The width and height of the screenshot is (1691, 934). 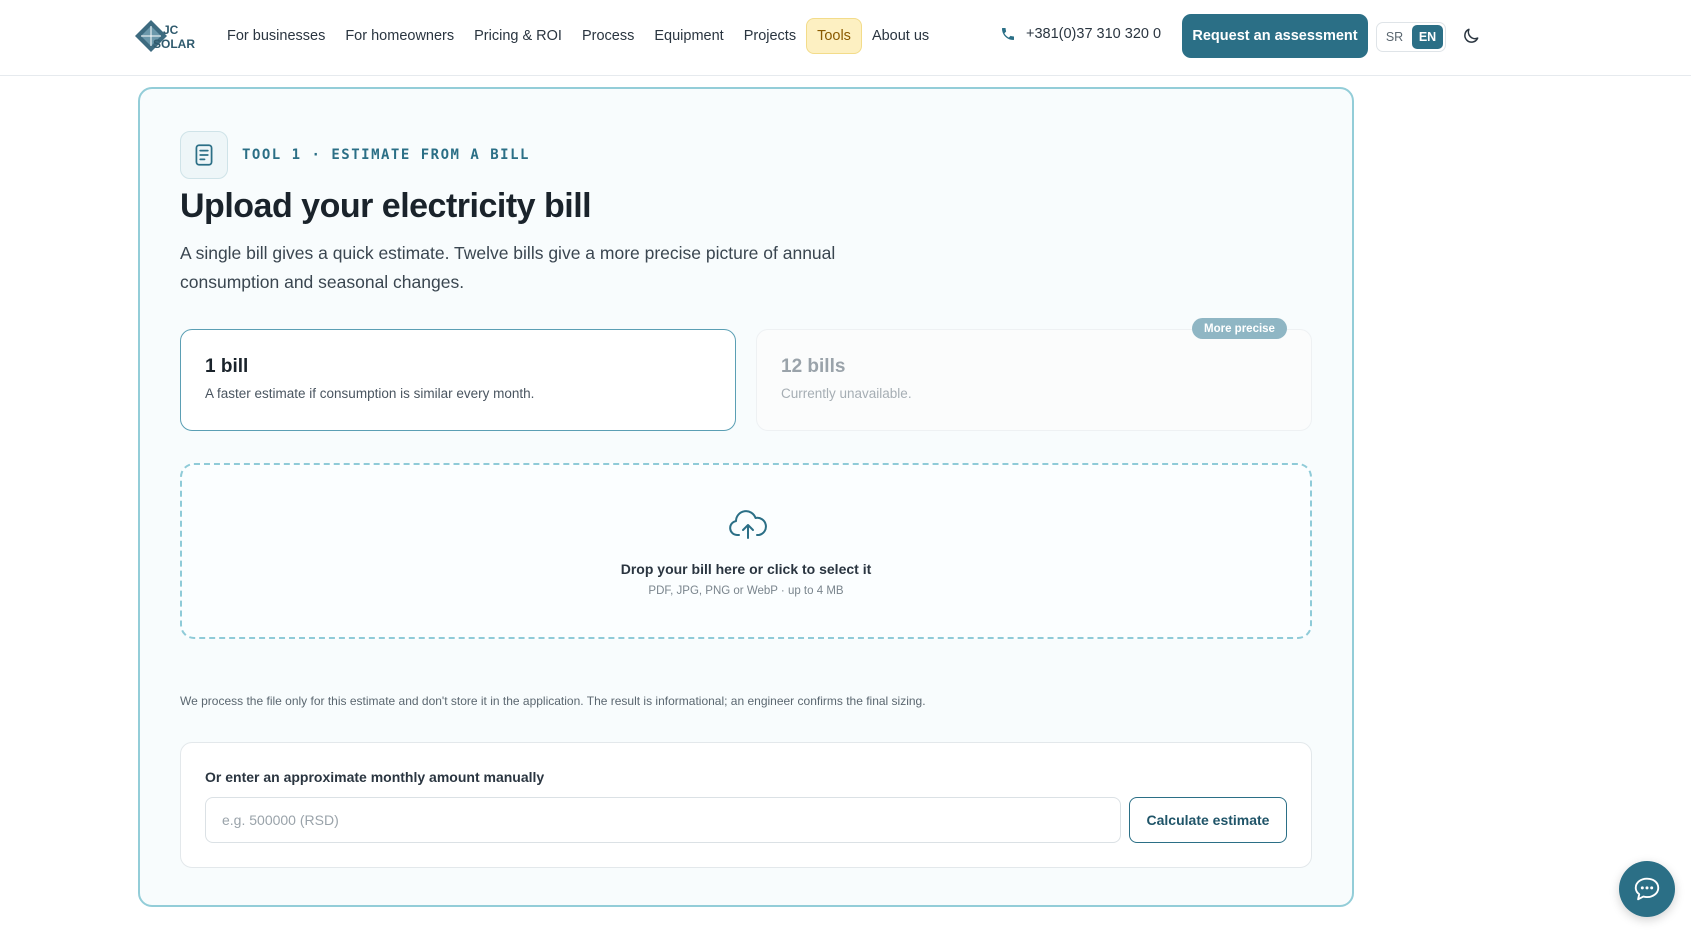 I want to click on tool-label: TOOL 1 · ESTIMATE FROM A BILL, so click(x=386, y=155).